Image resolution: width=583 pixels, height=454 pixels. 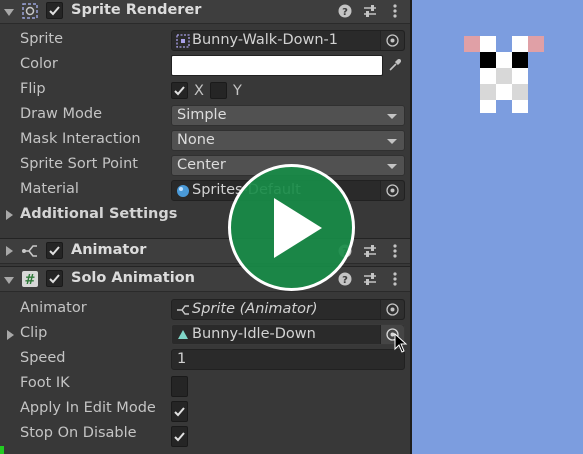 I want to click on status-marker, so click(x=2, y=450).